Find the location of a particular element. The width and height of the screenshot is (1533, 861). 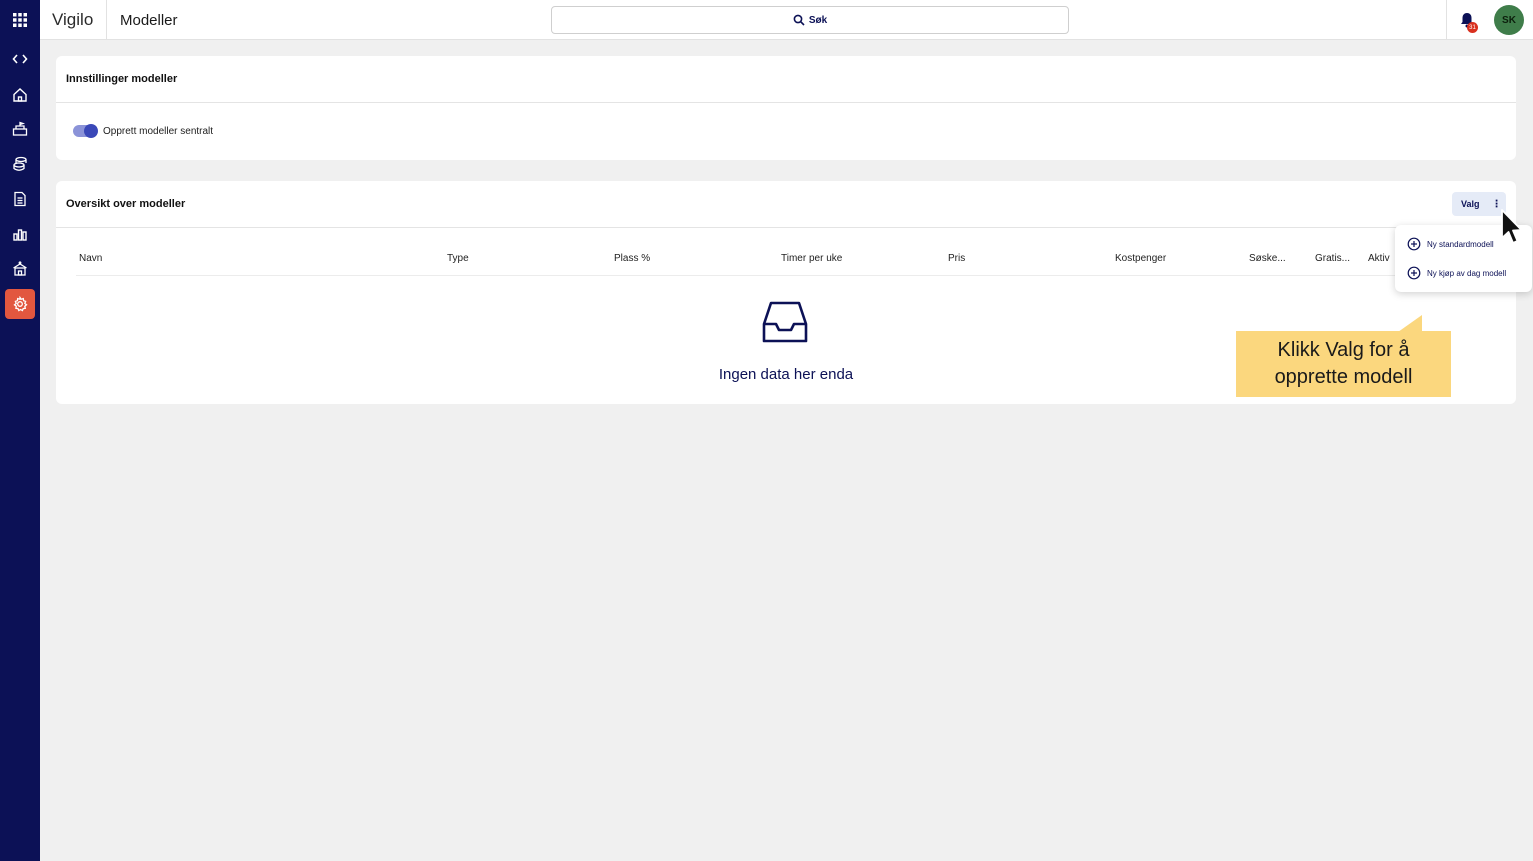

apps-grid-button is located at coordinates (20, 20).